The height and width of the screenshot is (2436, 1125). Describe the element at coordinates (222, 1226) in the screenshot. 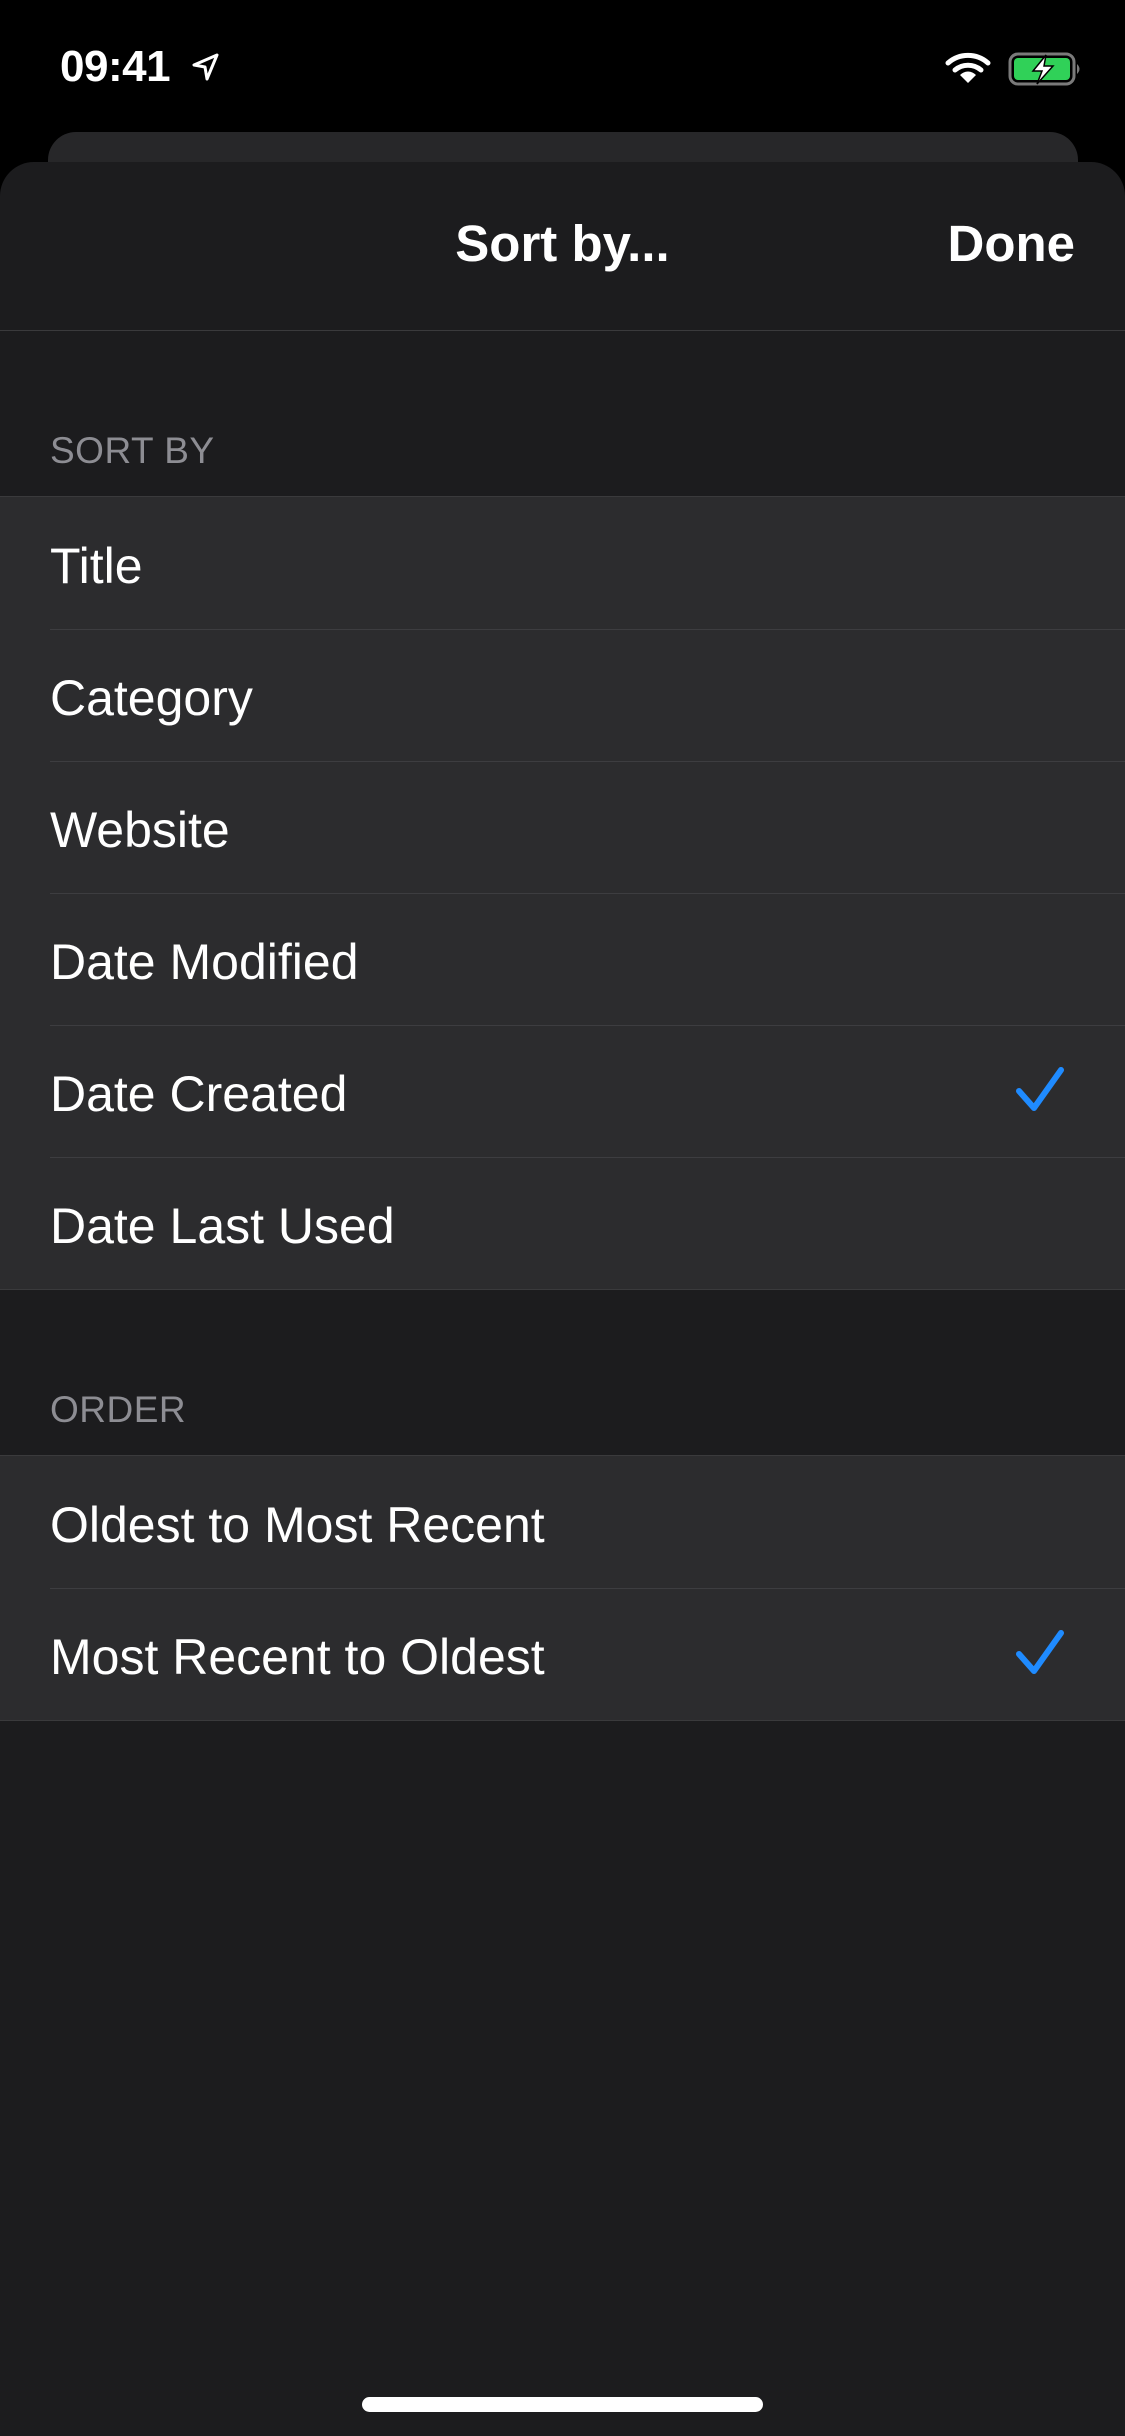

I see `row-label: Date Last Used` at that location.